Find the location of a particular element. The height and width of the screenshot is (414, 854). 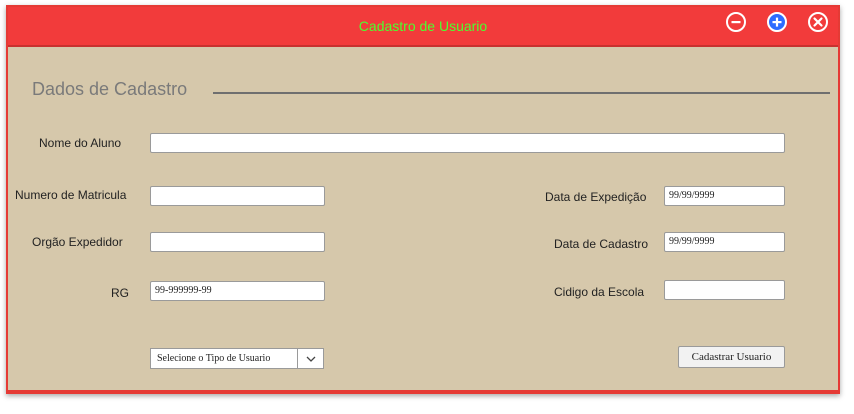

minus-circle-icon is located at coordinates (736, 22).